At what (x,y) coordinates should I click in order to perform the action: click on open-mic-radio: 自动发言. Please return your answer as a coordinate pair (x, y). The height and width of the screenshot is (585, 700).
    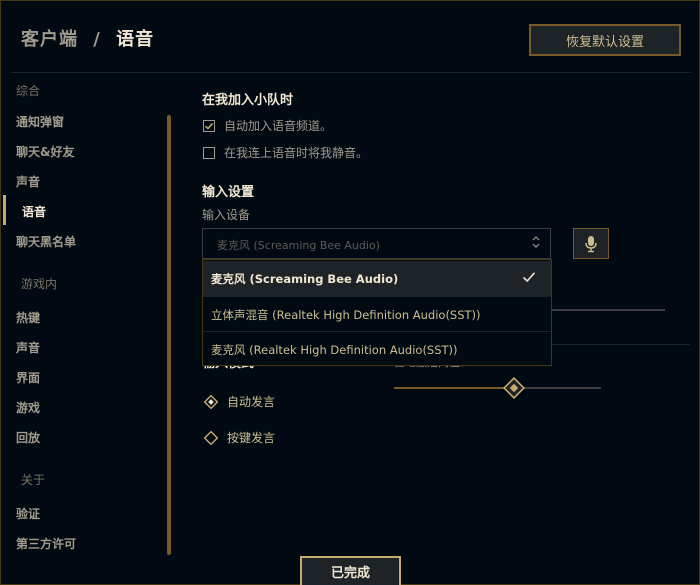
    Looking at the image, I should click on (239, 401).